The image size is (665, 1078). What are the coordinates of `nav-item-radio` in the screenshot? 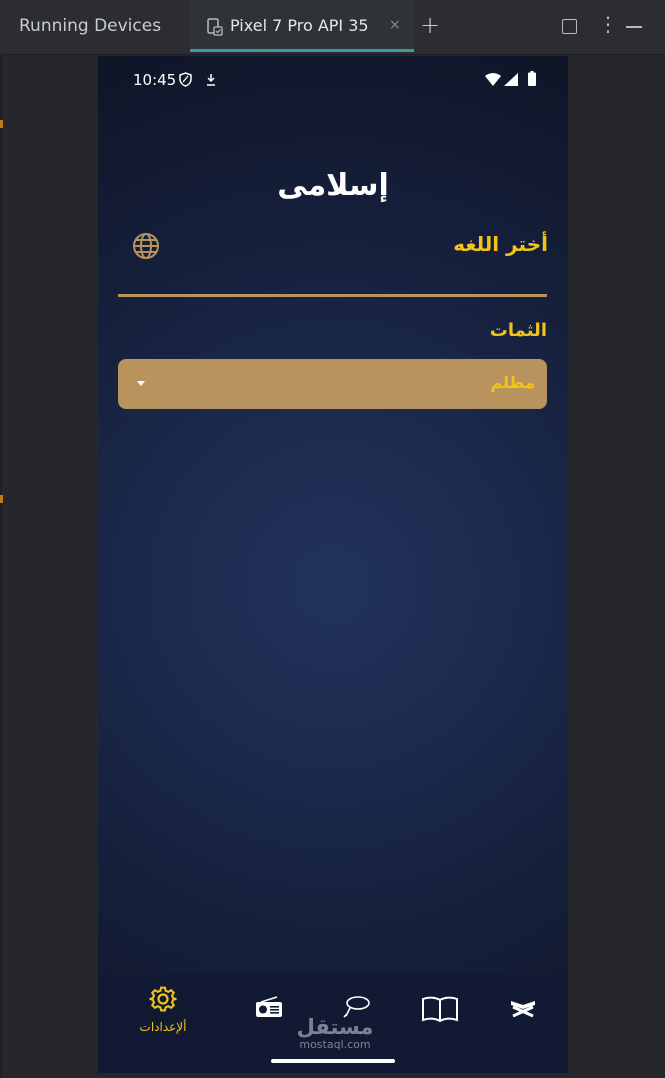 It's located at (269, 1009).